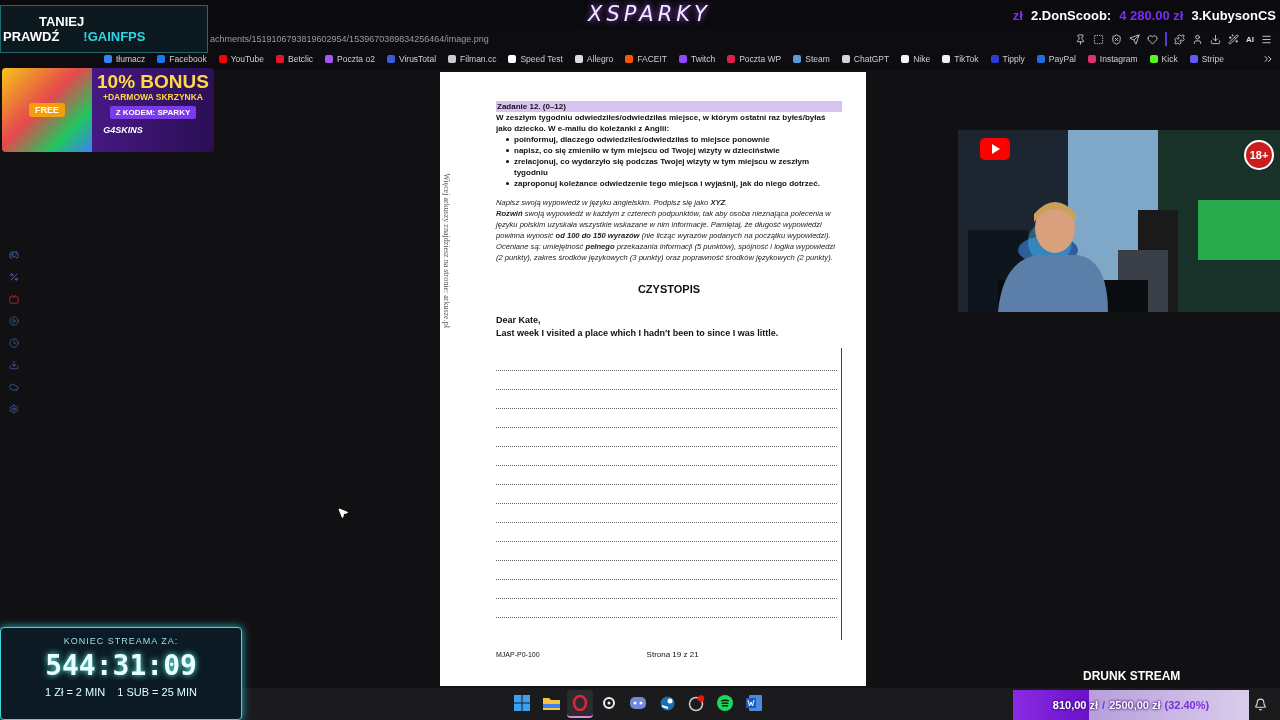 Image resolution: width=1280 pixels, height=720 pixels. What do you see at coordinates (152, 97) in the screenshot?
I see `bonus-subline: +DARMOWA SKRZYNKA` at bounding box center [152, 97].